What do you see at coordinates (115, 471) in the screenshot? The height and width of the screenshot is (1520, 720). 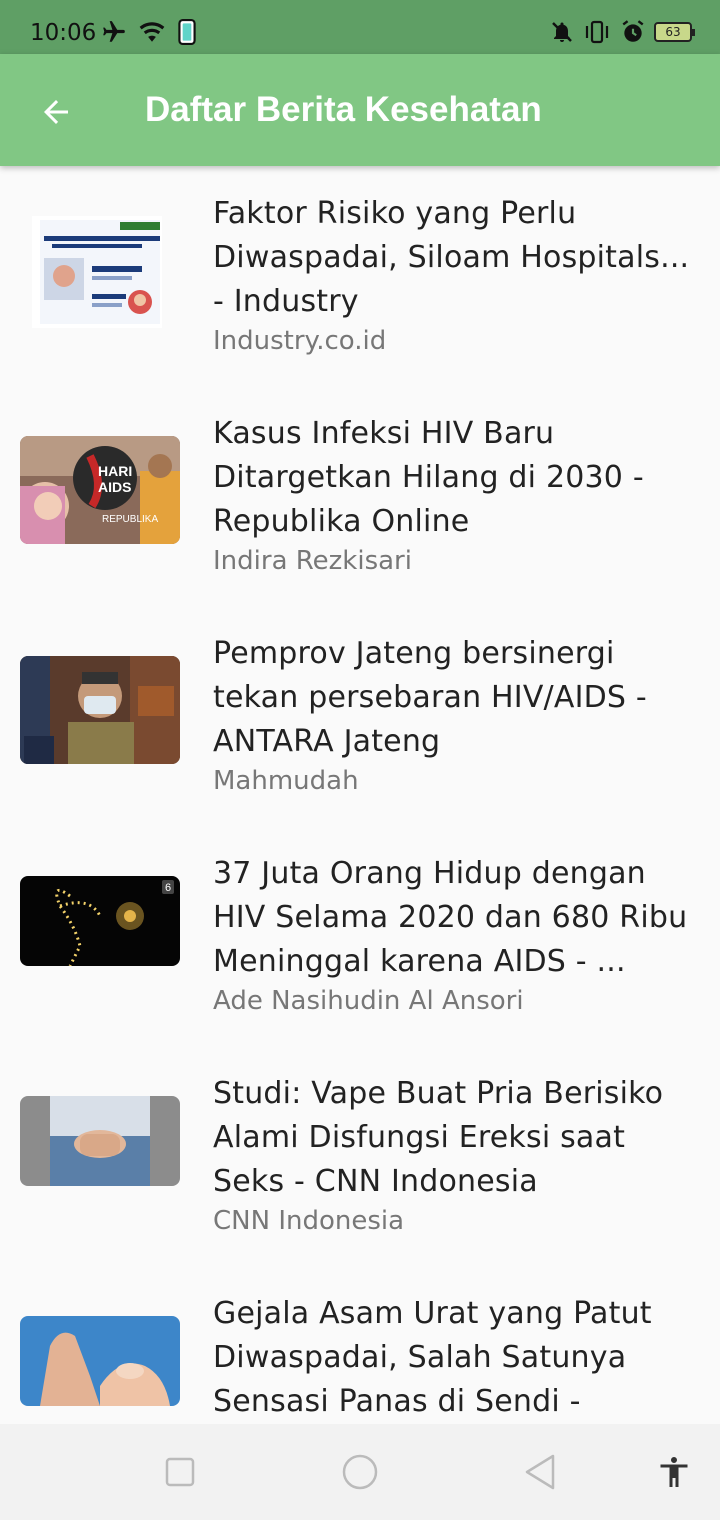 I see `svg-text: HARI` at bounding box center [115, 471].